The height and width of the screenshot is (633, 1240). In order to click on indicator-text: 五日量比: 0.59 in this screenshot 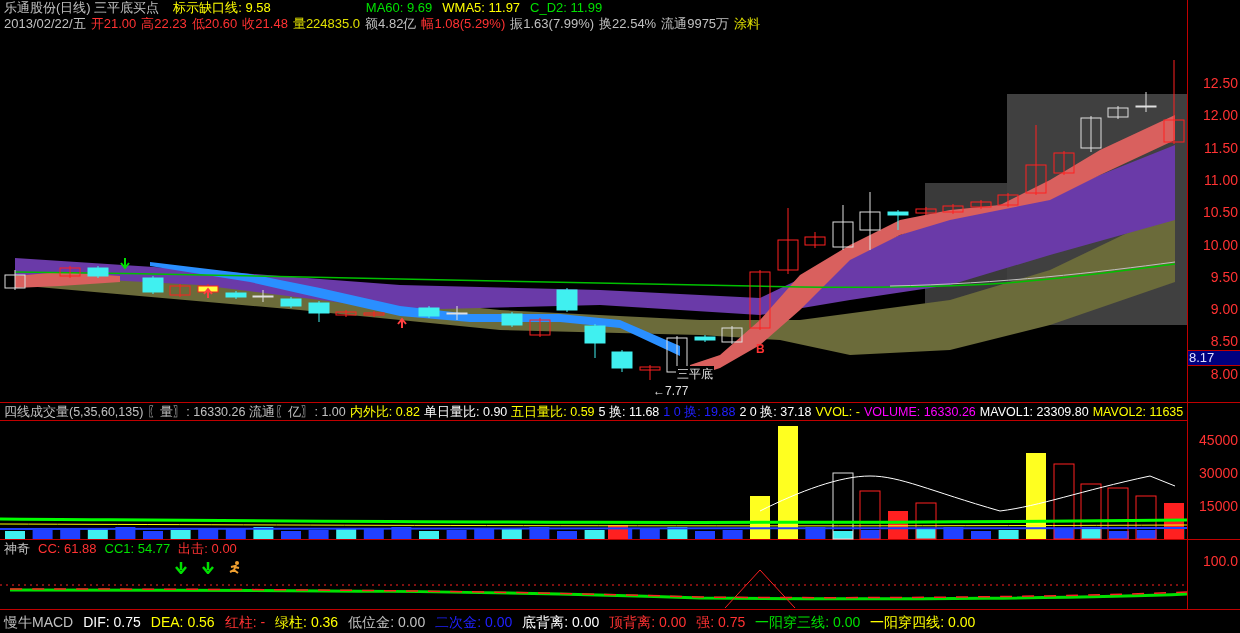, I will do `click(553, 411)`.